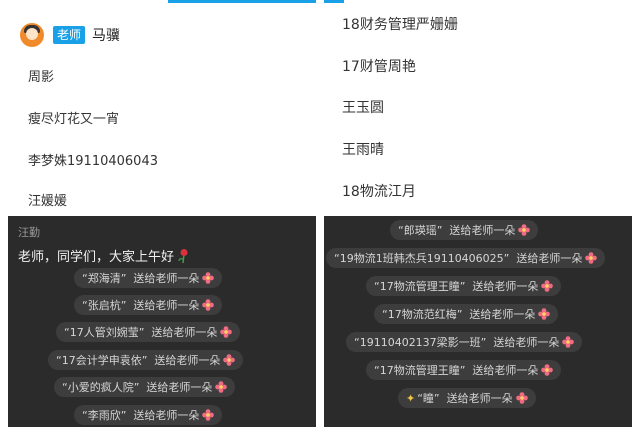 The height and width of the screenshot is (427, 640). I want to click on gift-notice: “郑海清” 送给老师一朵, so click(148, 278).